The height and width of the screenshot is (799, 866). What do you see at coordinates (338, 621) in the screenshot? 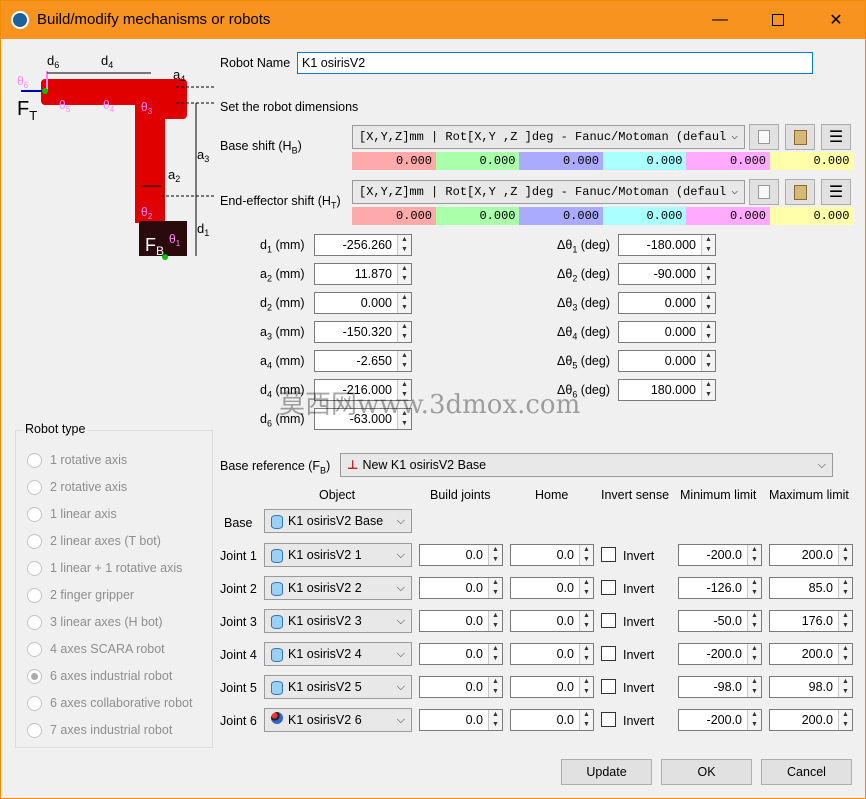
I see `joint-object-select: K1 osirisV2 3 ⌵` at bounding box center [338, 621].